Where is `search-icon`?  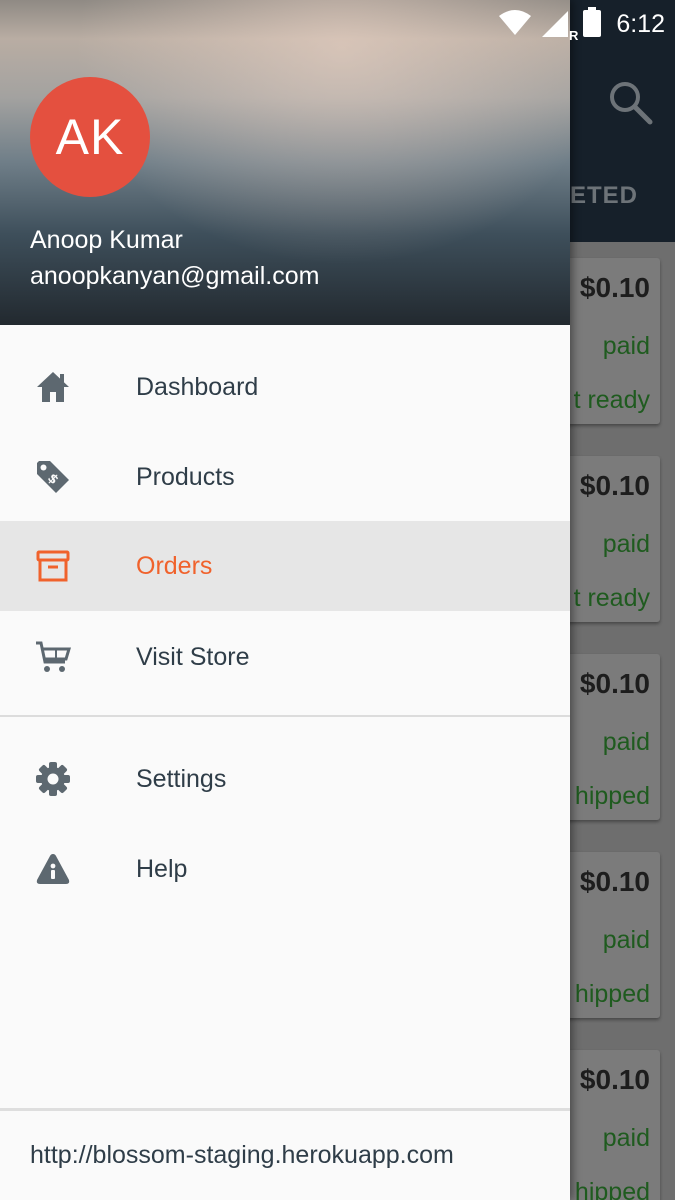
search-icon is located at coordinates (630, 102).